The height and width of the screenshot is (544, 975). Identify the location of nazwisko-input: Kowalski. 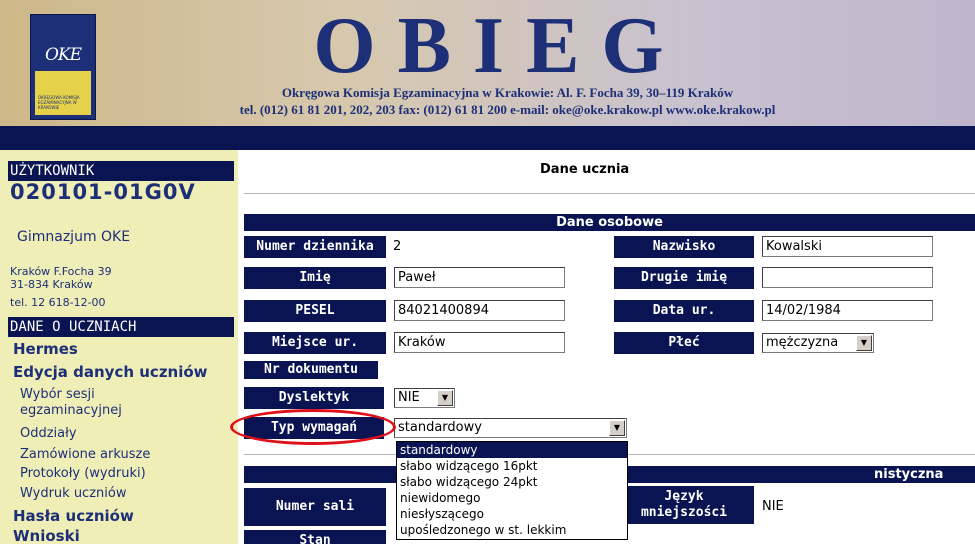
(847, 246).